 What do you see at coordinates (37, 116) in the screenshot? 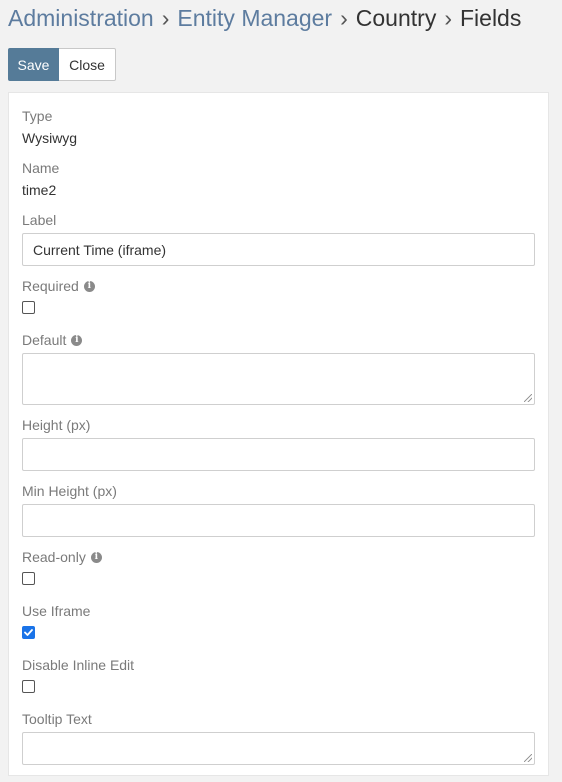
I see `type-label: Type` at bounding box center [37, 116].